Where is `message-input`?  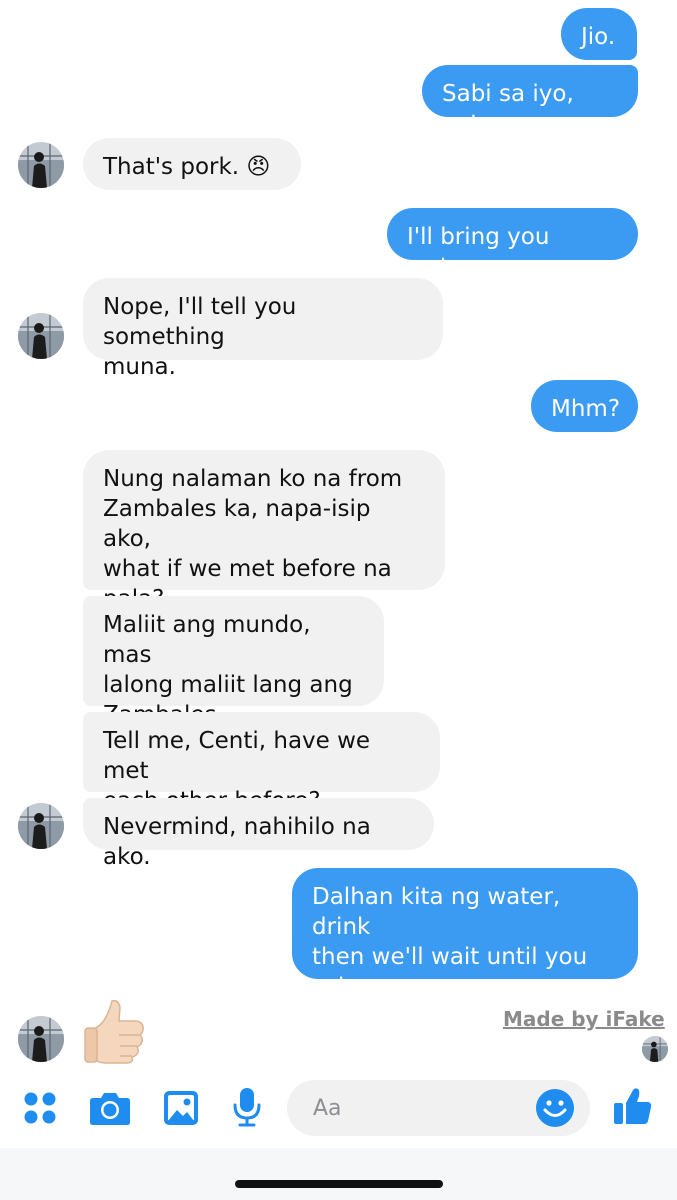
message-input is located at coordinates (418, 1108).